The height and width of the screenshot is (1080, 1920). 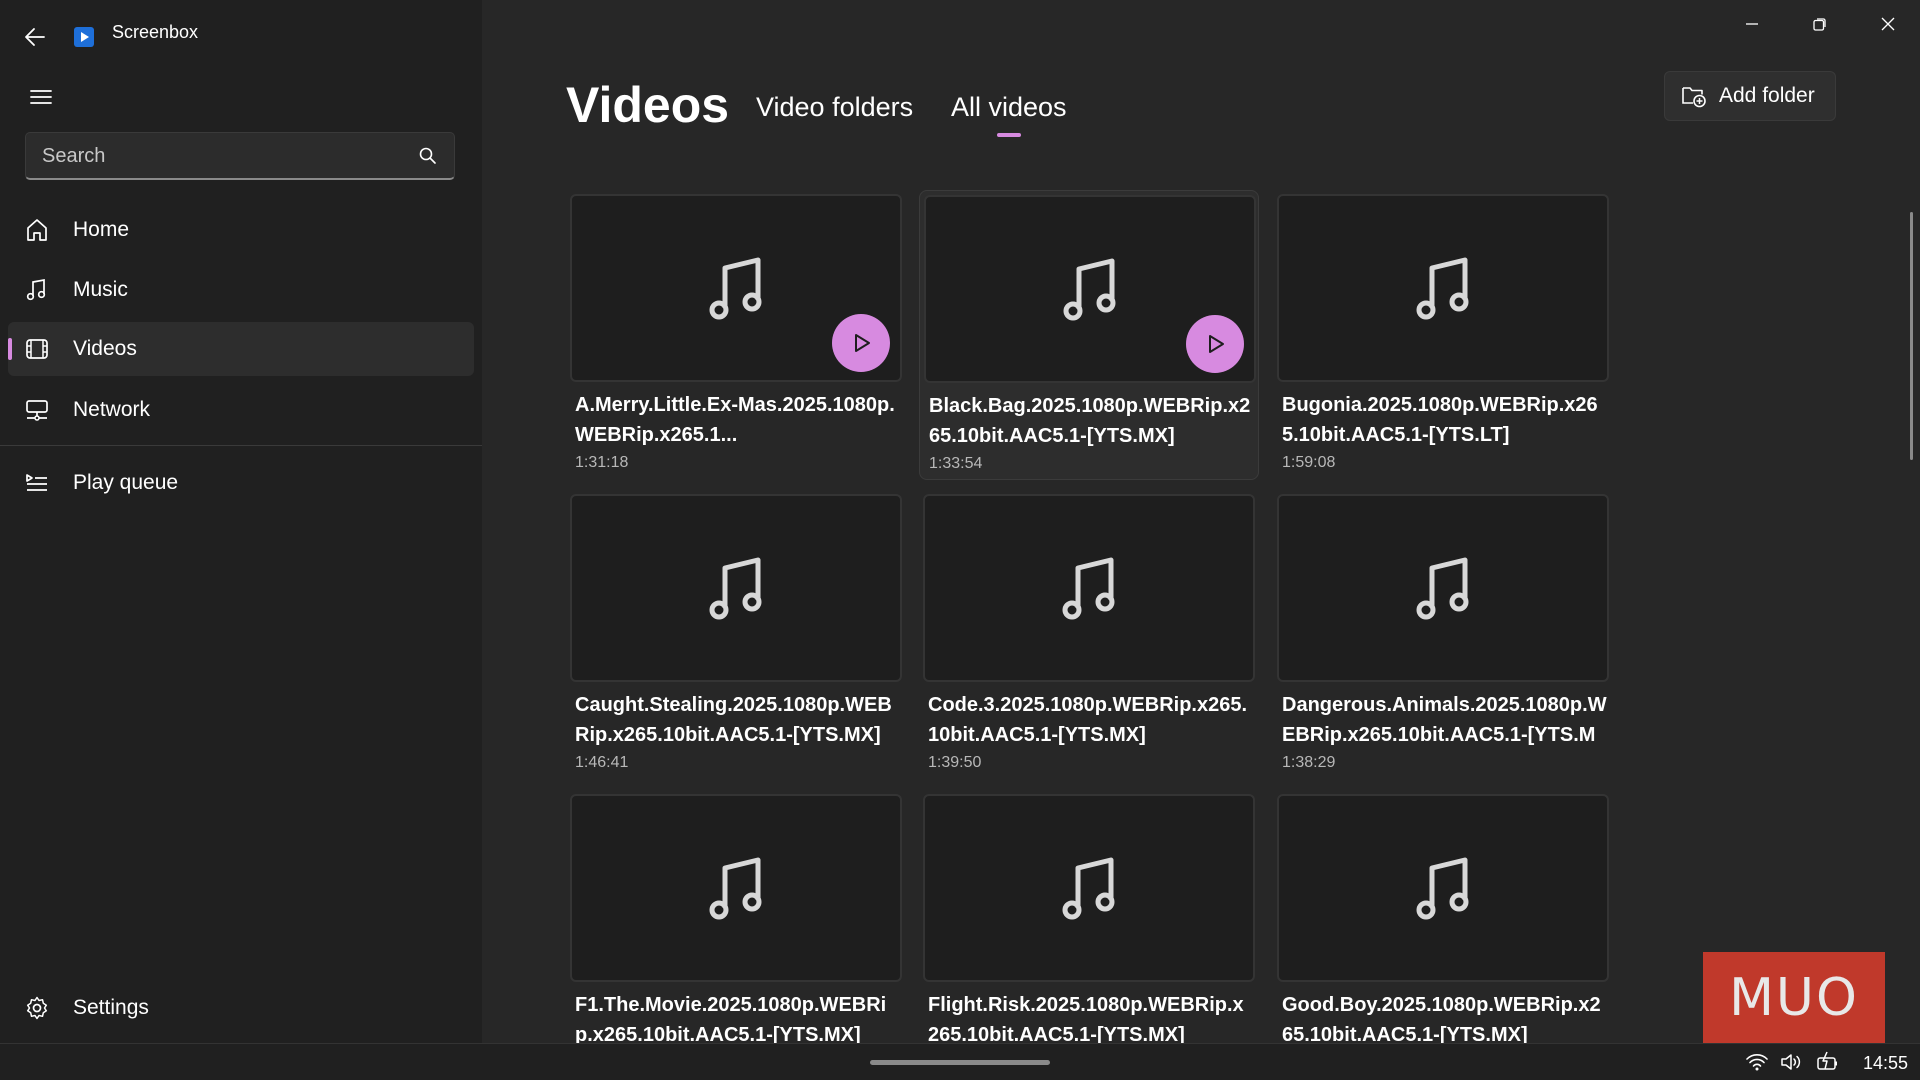 What do you see at coordinates (1767, 95) in the screenshot?
I see `add-folder-label: Add folder` at bounding box center [1767, 95].